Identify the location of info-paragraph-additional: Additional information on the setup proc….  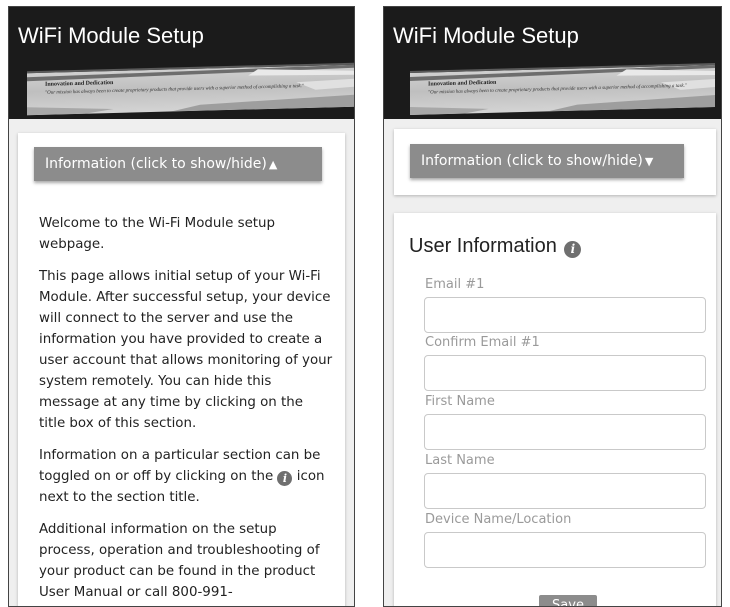
(179, 561).